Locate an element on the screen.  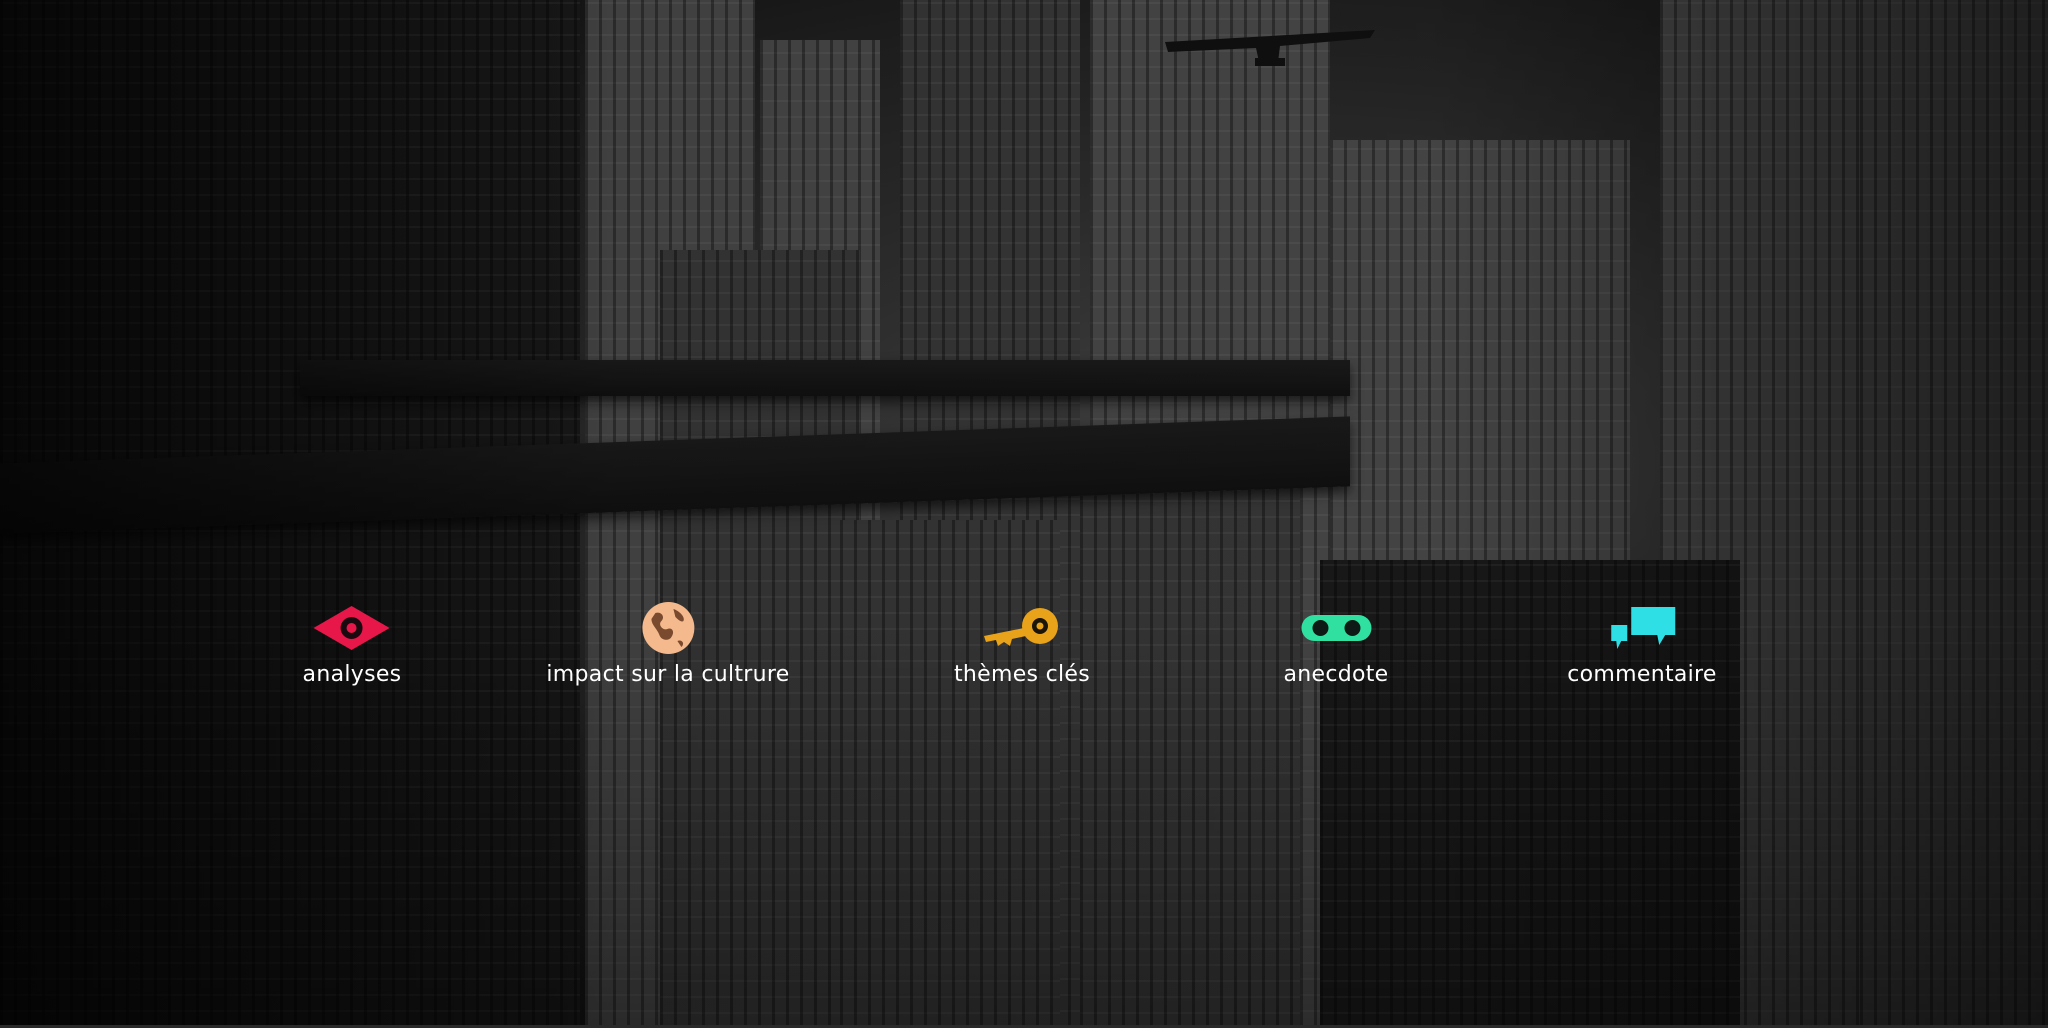
category-label: thèmes clés is located at coordinates (1022, 674).